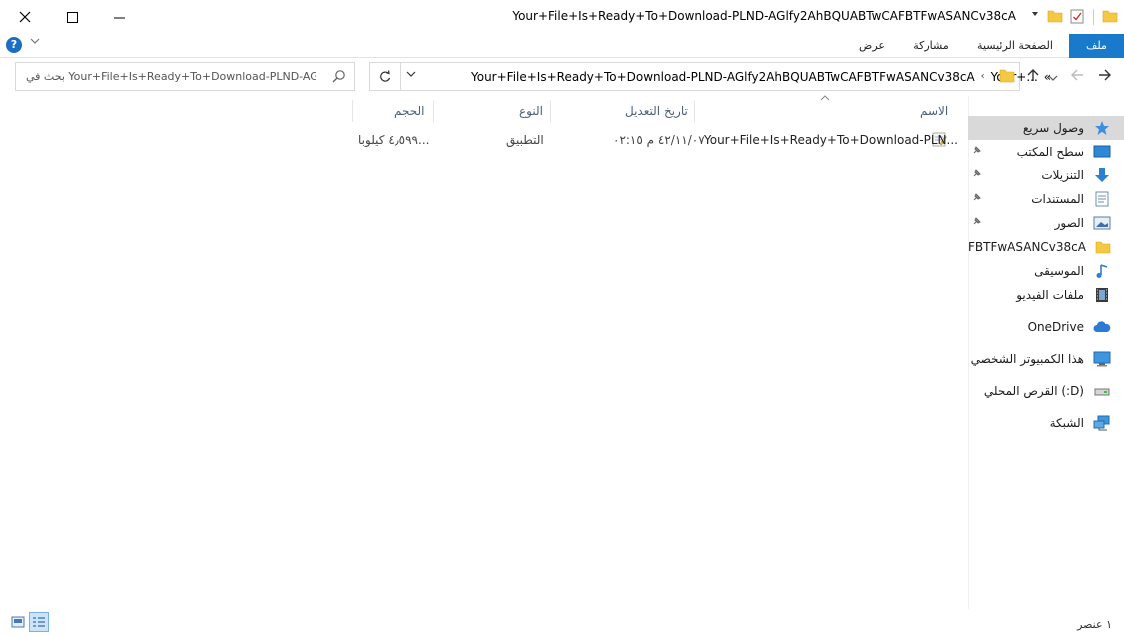  I want to click on nav-item-this-pc: هذا الكمبيوتر الشخصي, so click(1046, 359).